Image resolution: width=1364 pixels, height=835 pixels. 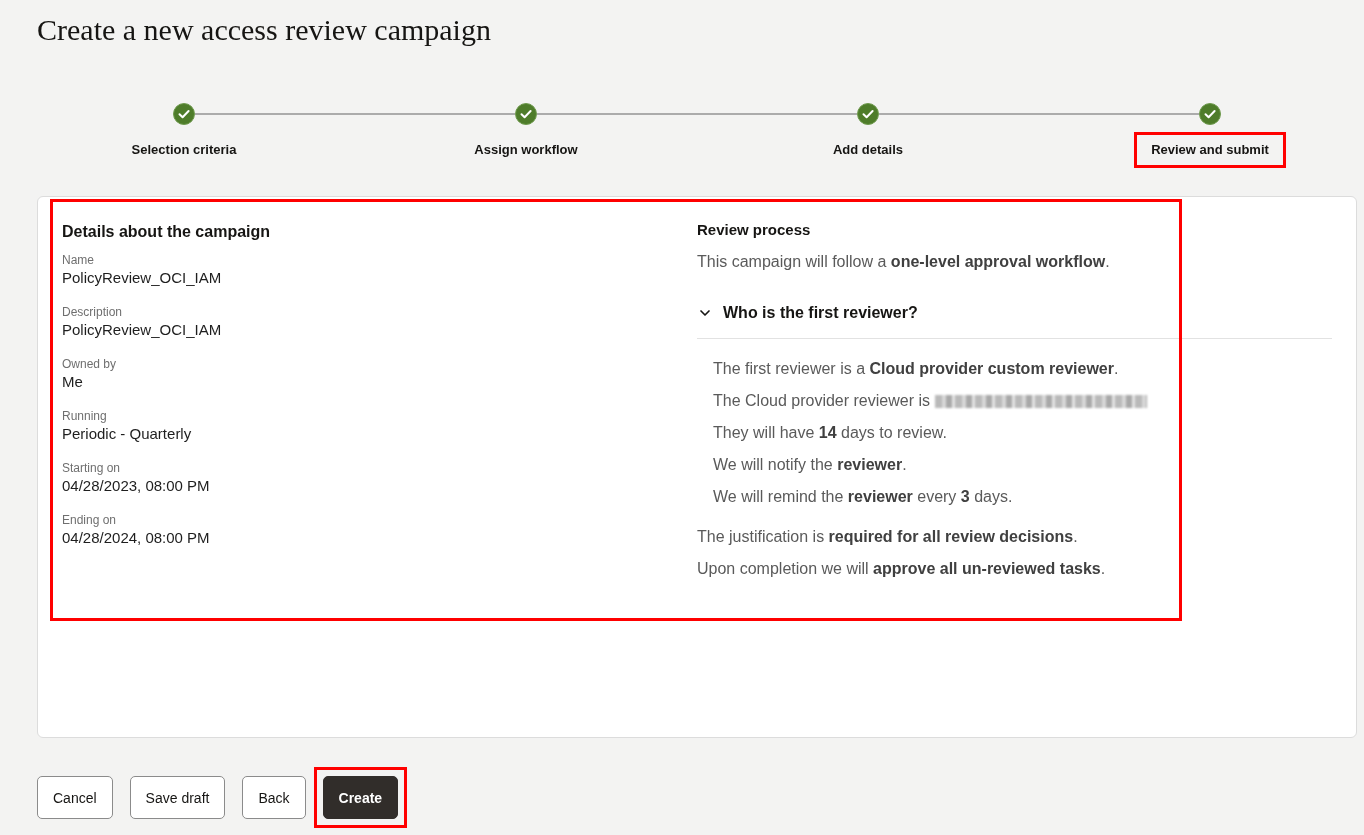 I want to click on field-label: Ending on, so click(x=89, y=520).